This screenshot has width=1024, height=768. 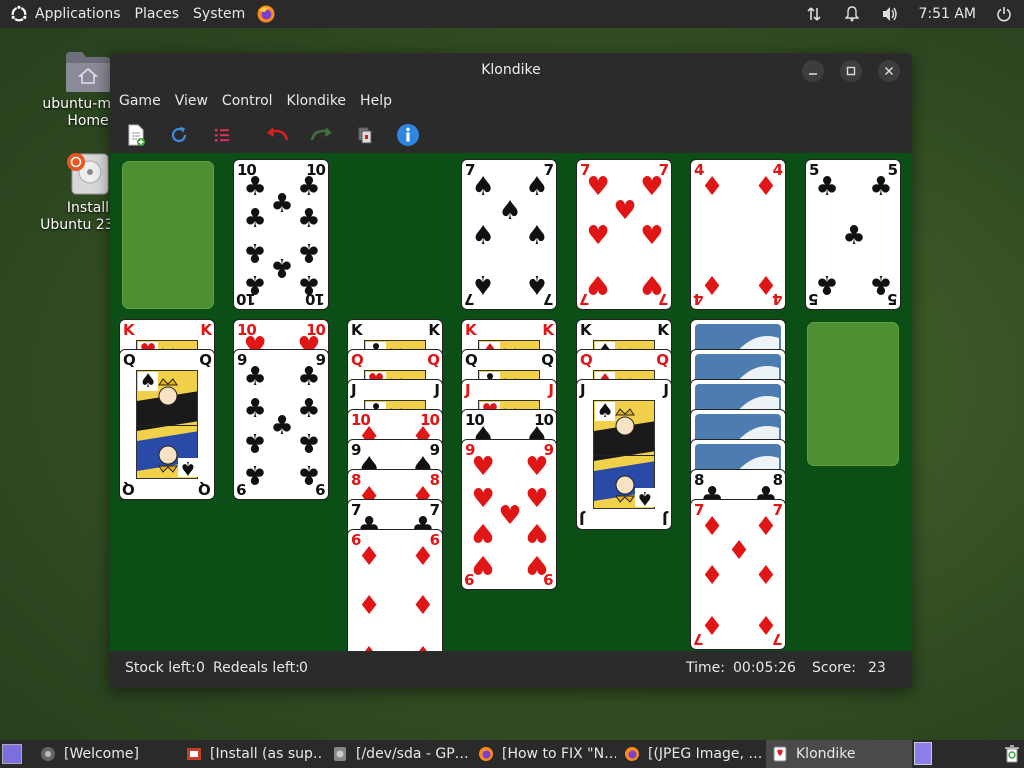 What do you see at coordinates (194, 754) in the screenshot?
I see `installer-app-icon` at bounding box center [194, 754].